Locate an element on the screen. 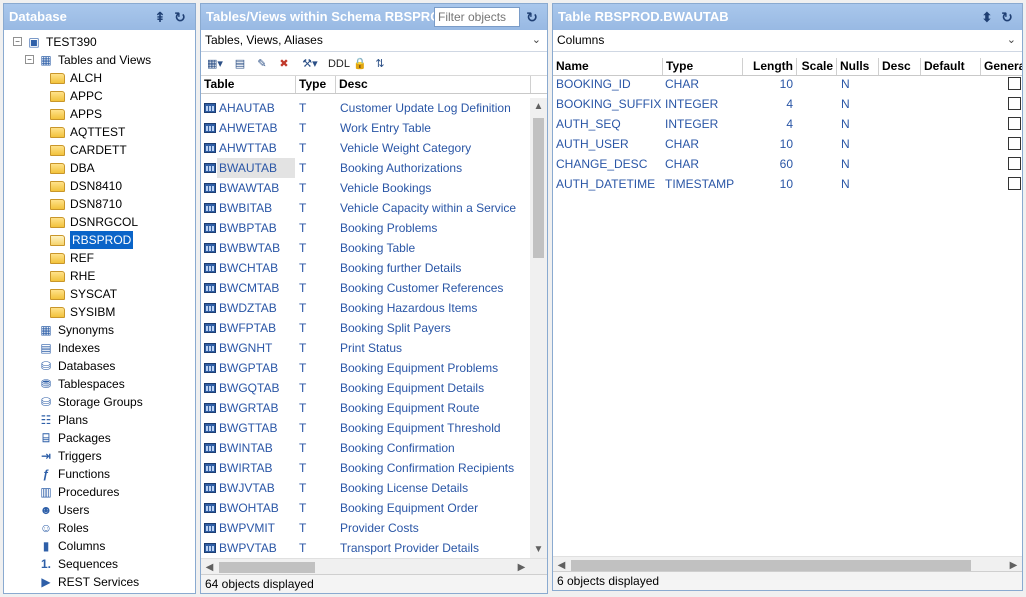  tree-node-indexes: ▤ Indexes is located at coordinates (99, 348).